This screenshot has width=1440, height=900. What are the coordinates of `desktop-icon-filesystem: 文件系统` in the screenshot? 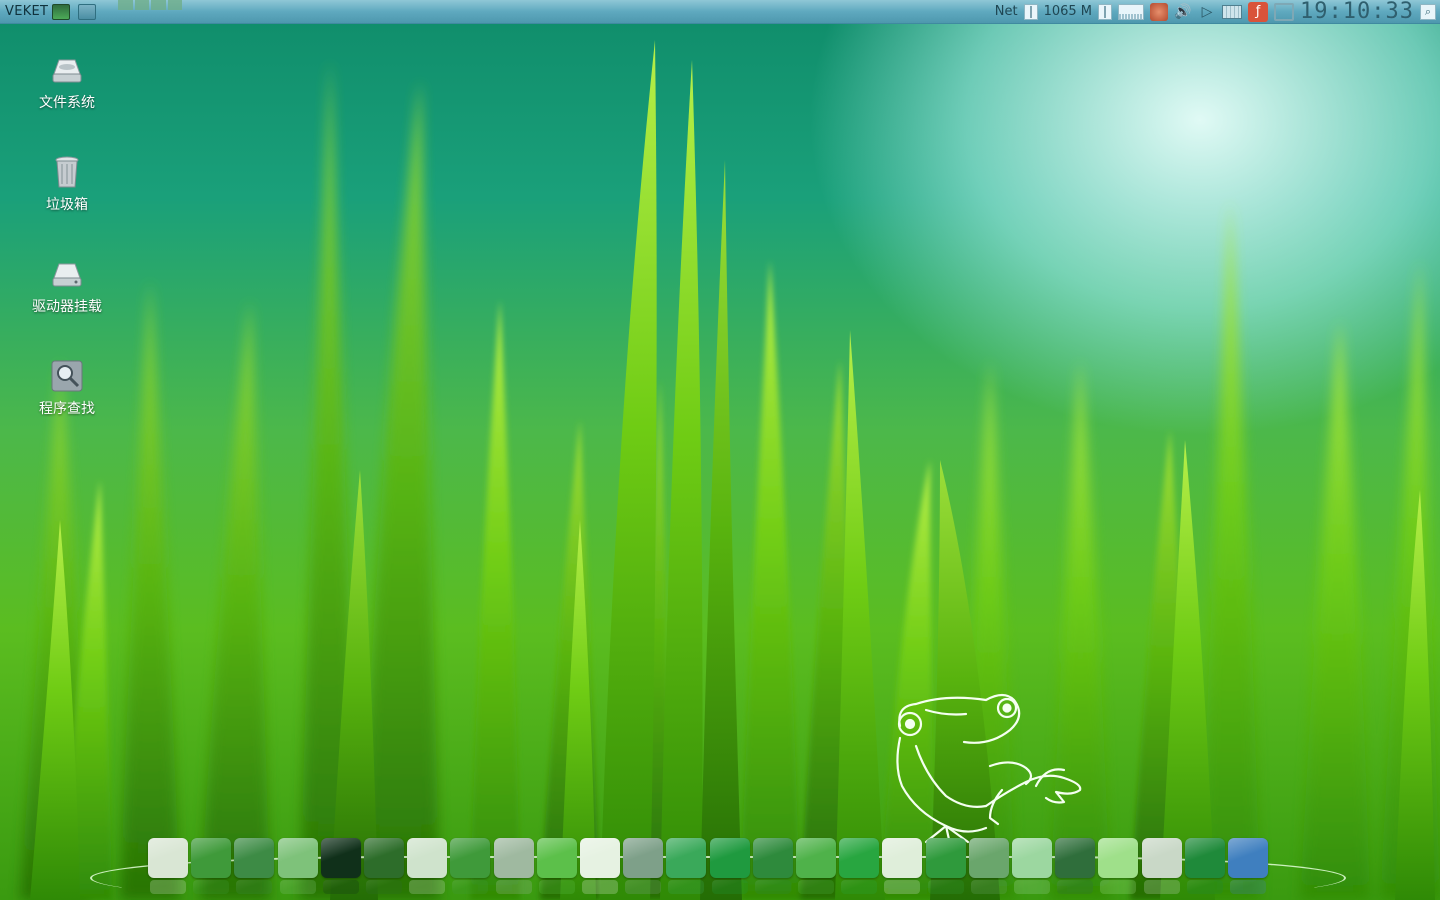 It's located at (67, 82).